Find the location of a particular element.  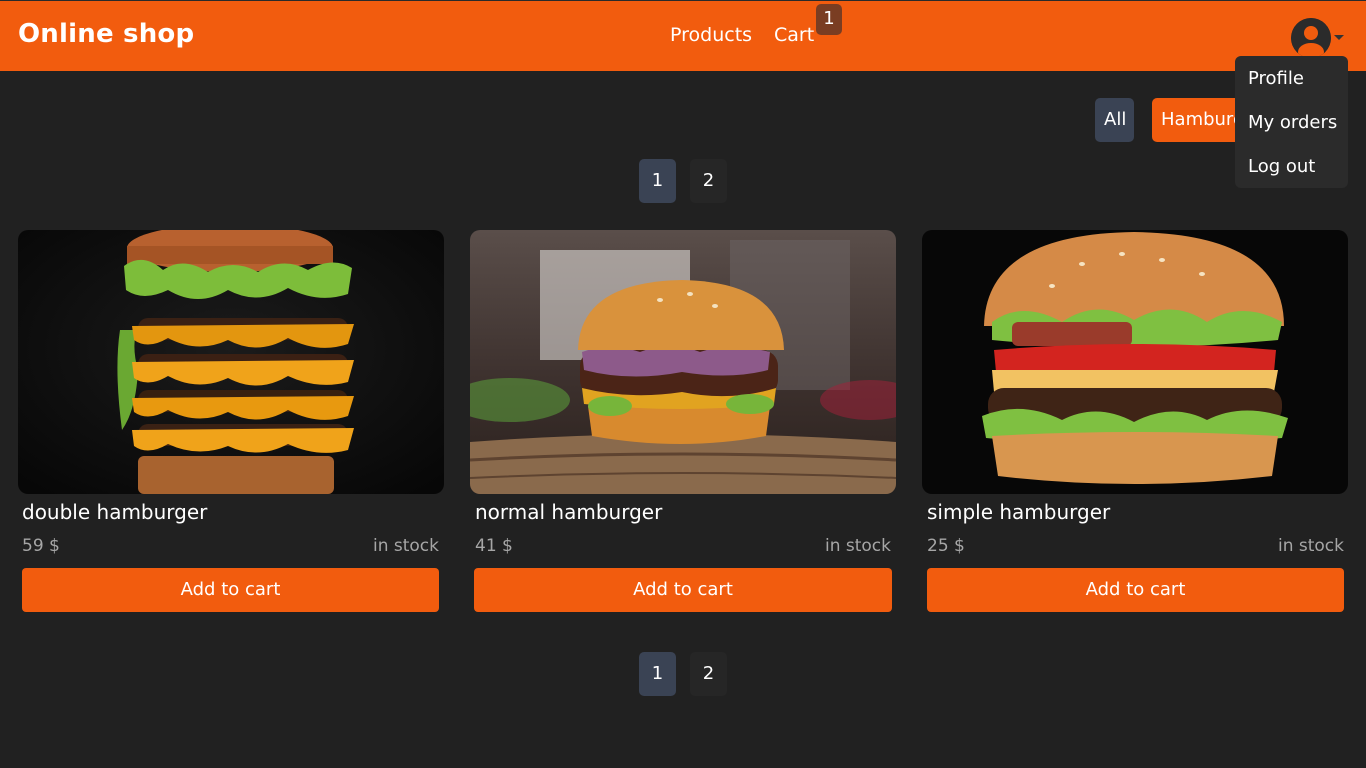

pagination-bottom-page-2: 2 is located at coordinates (708, 674).